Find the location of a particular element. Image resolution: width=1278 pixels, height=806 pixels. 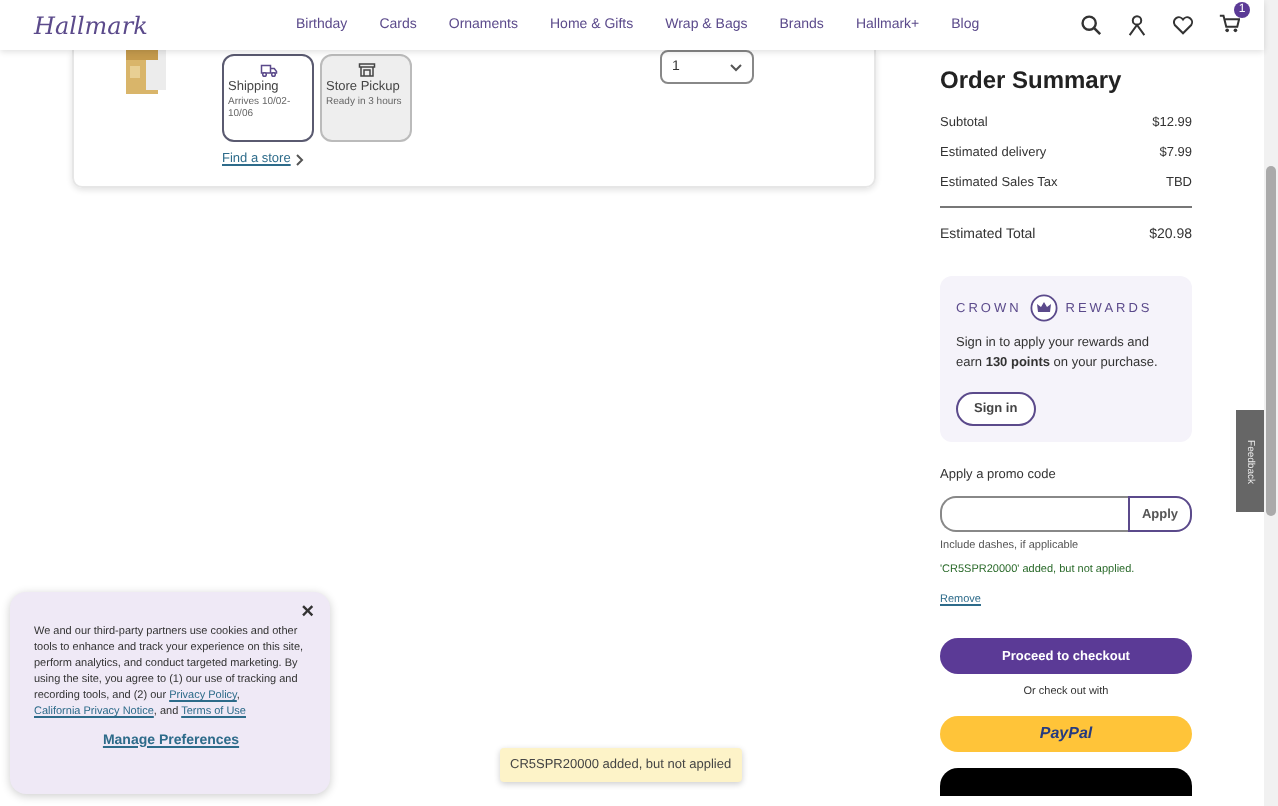

order-summary-title: Order Summary is located at coordinates (1032, 80).